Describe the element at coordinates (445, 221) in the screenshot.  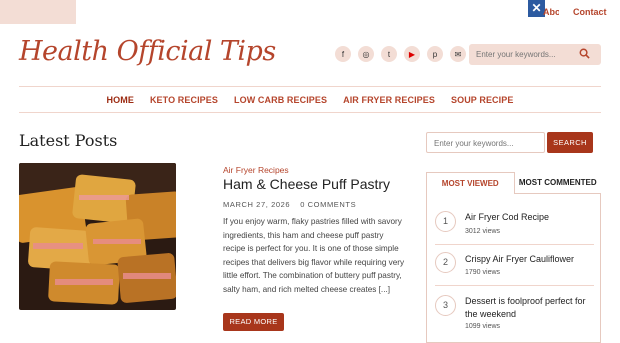
I see `list-number: 1` at that location.